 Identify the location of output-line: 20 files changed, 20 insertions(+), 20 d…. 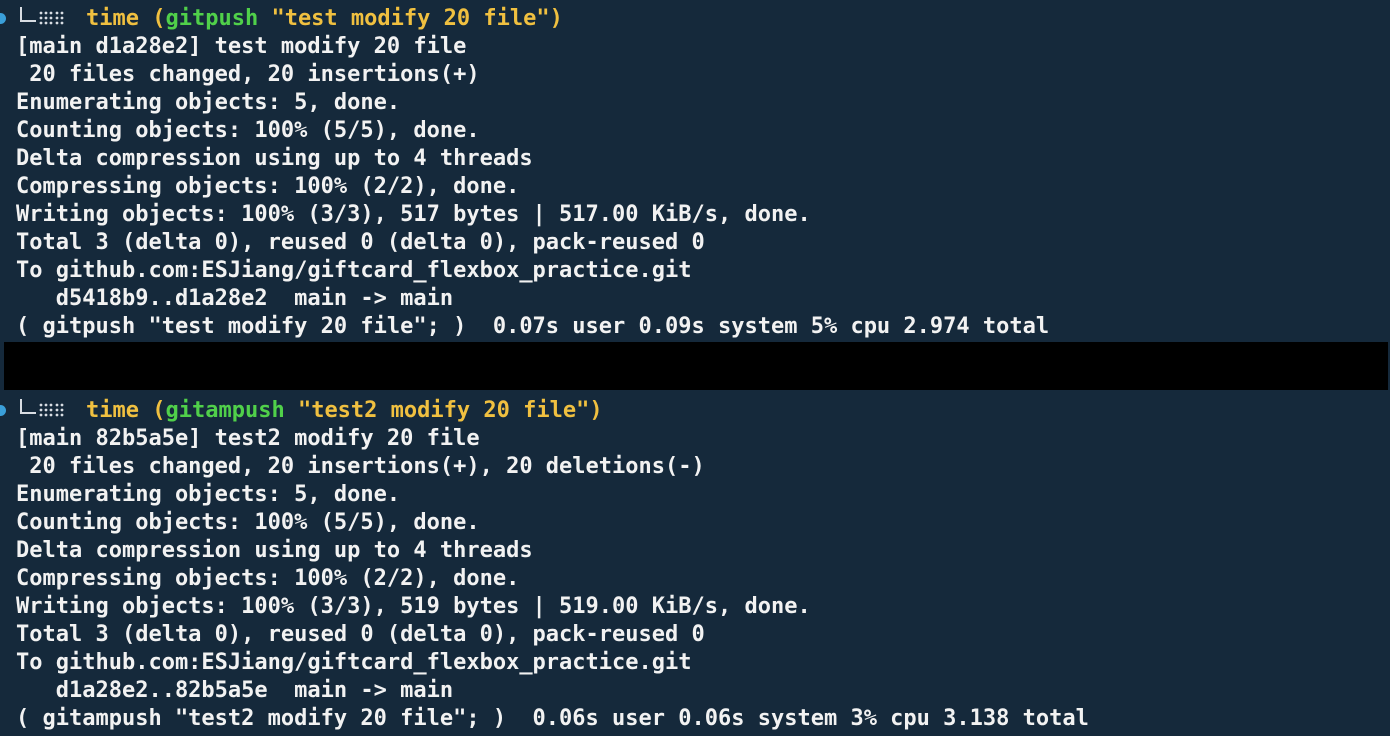
(360, 466).